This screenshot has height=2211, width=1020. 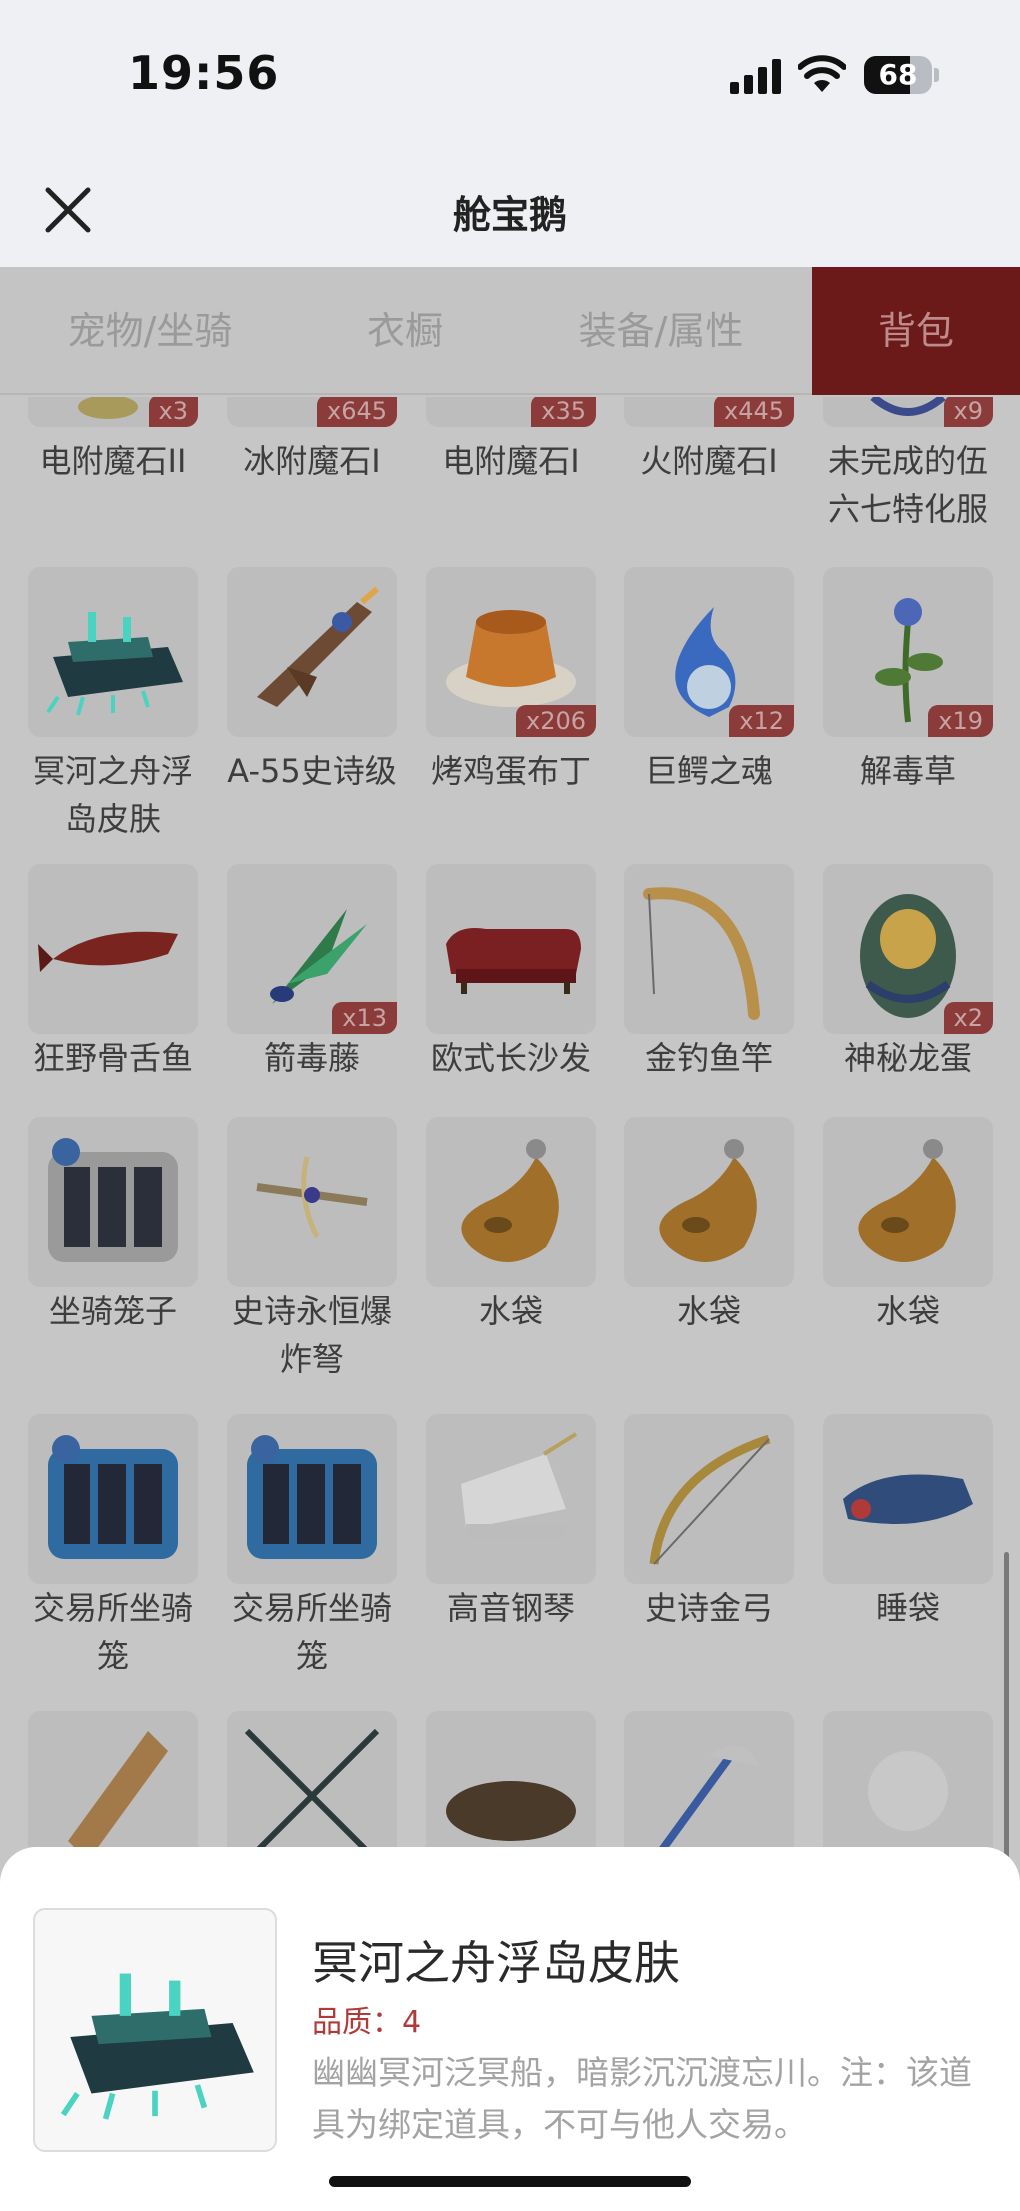 What do you see at coordinates (312, 771) in the screenshot?
I see `item-label: A-55史诗级` at bounding box center [312, 771].